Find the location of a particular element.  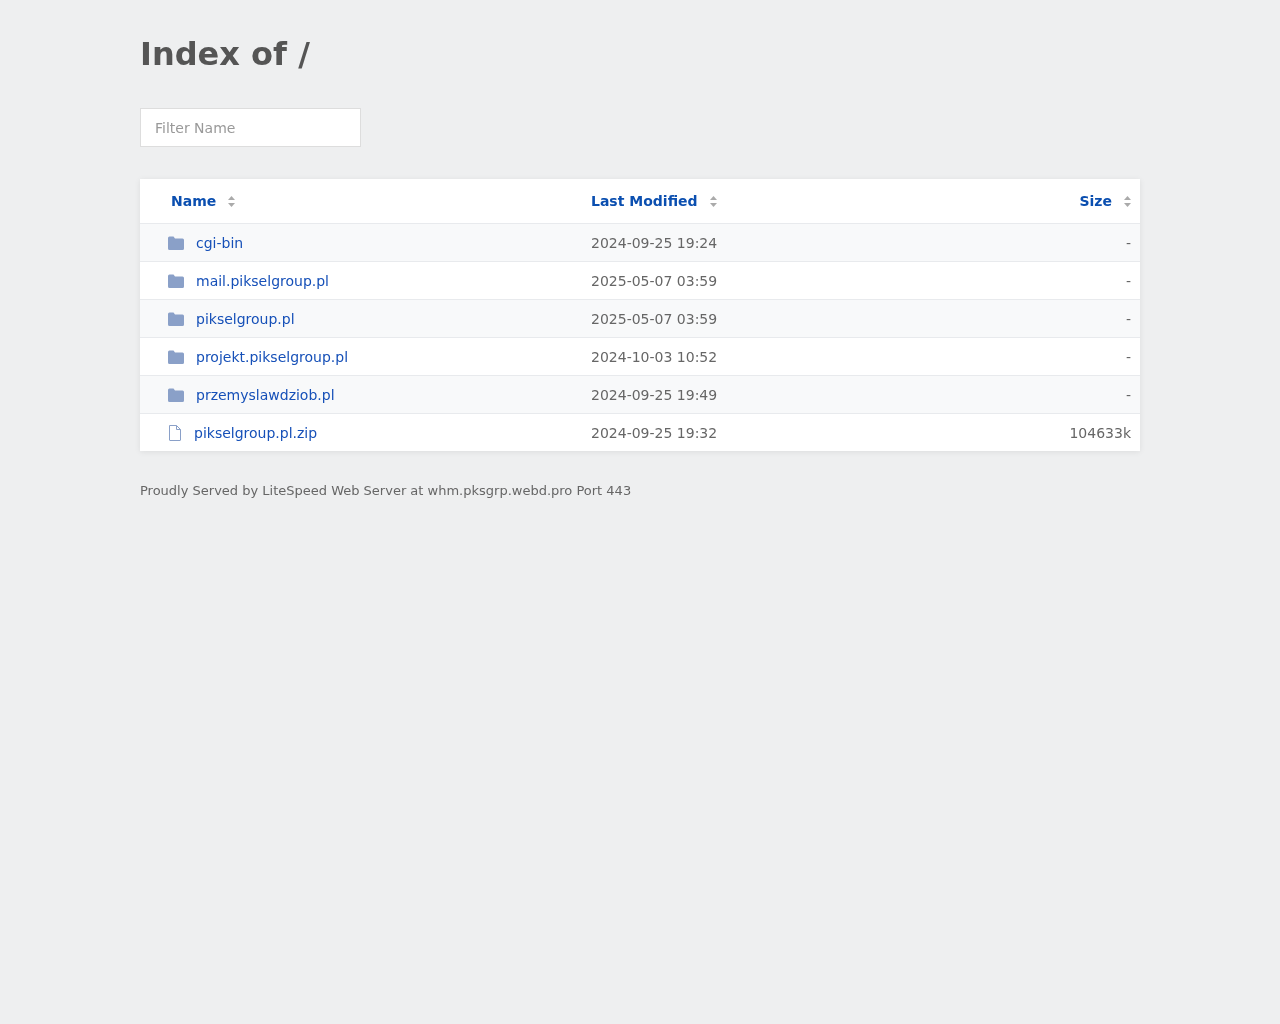

file-link: cgi-bin is located at coordinates (220, 242).